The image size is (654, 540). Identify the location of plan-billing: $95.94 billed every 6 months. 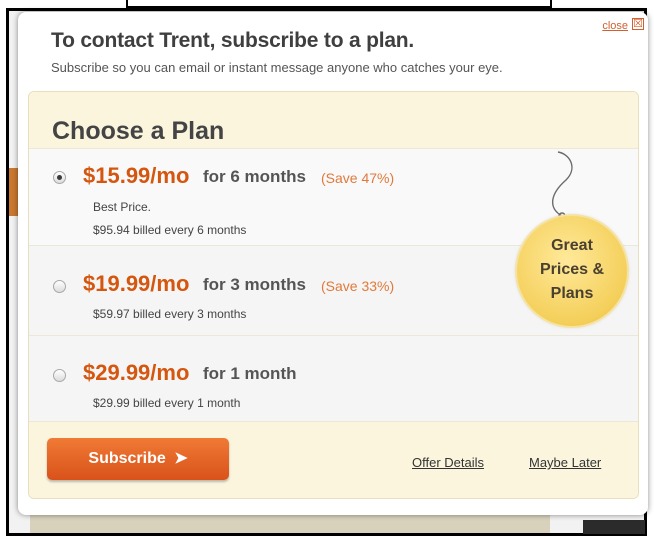
(170, 230).